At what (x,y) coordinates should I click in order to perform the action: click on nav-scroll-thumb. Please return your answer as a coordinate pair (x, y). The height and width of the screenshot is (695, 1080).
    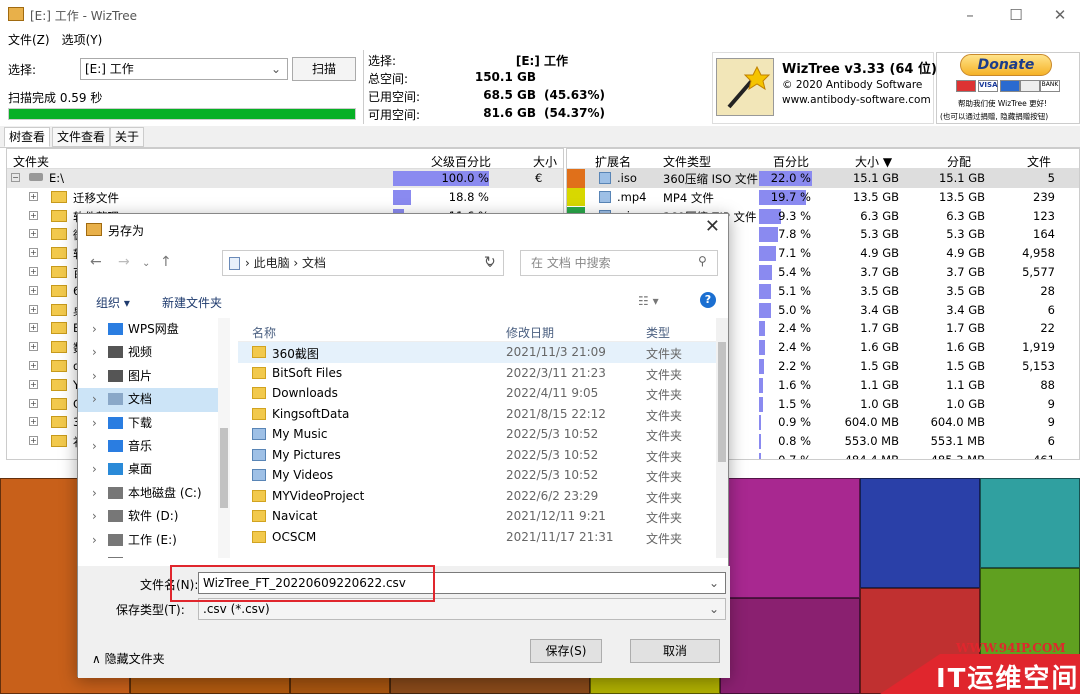
    Looking at the image, I should click on (224, 468).